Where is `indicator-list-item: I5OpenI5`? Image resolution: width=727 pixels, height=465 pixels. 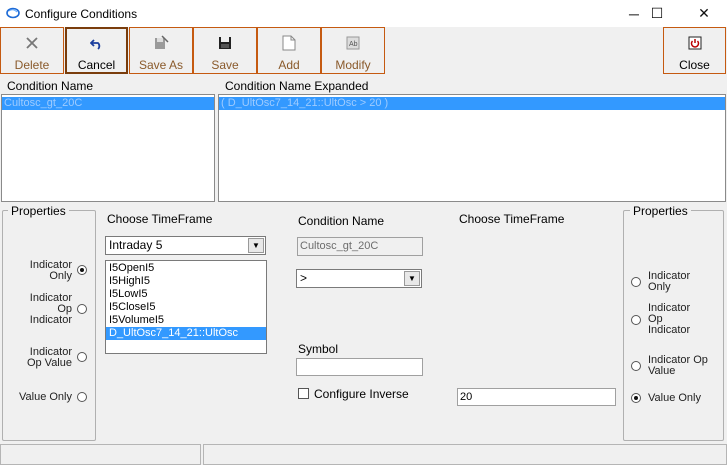 indicator-list-item: I5OpenI5 is located at coordinates (186, 268).